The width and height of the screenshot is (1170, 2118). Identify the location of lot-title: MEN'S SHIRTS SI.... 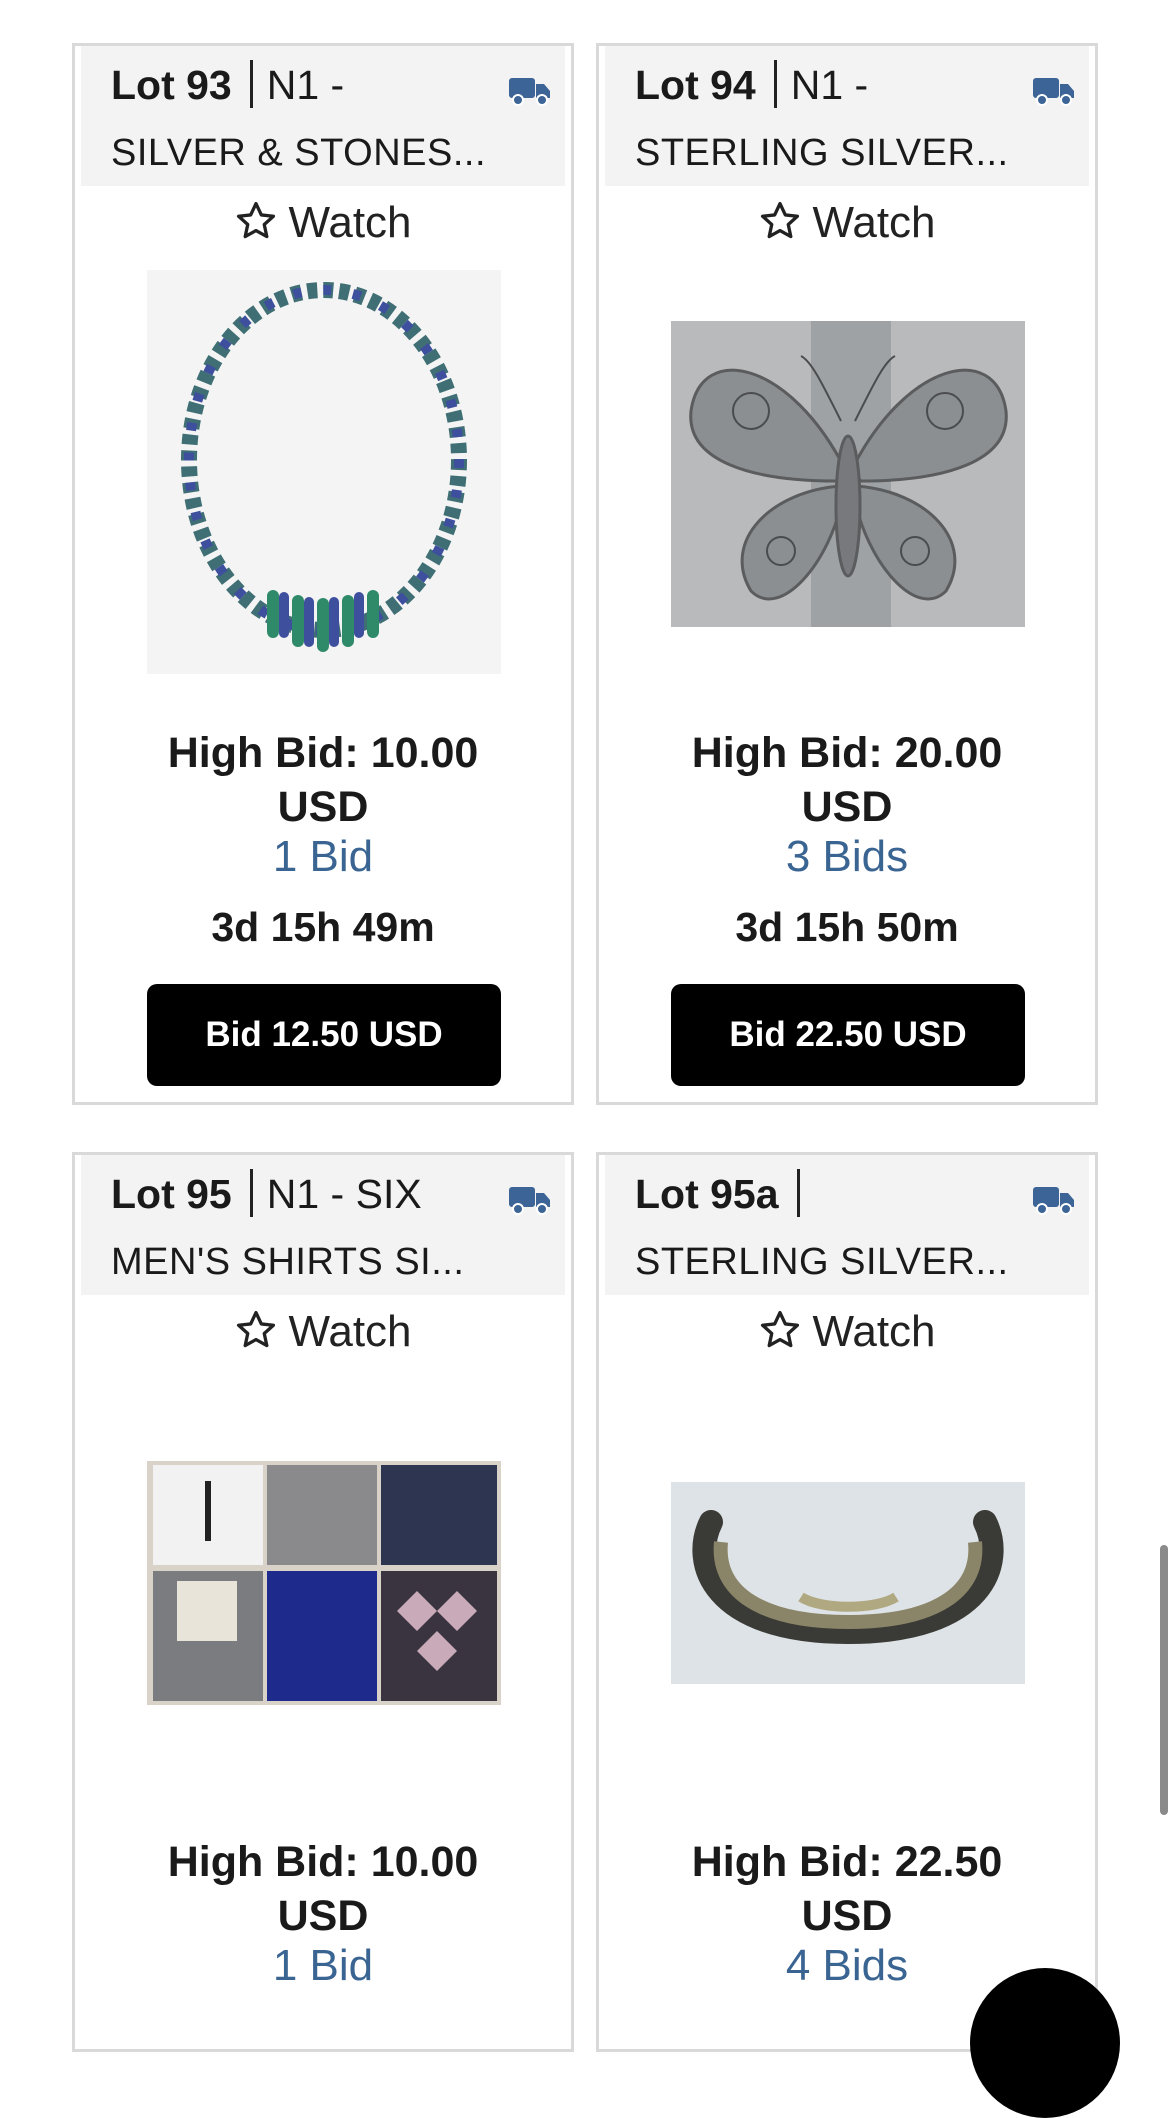
(287, 1262).